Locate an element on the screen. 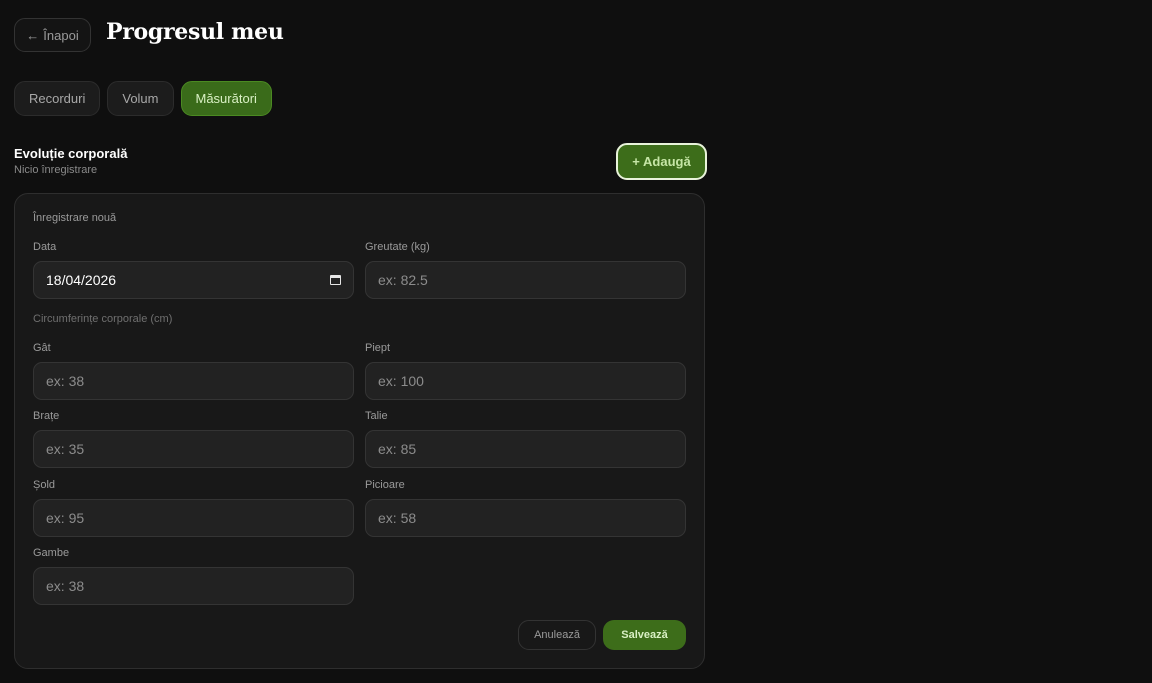 This screenshot has width=1152, height=683. waist-input: ex: 85 is located at coordinates (525, 449).